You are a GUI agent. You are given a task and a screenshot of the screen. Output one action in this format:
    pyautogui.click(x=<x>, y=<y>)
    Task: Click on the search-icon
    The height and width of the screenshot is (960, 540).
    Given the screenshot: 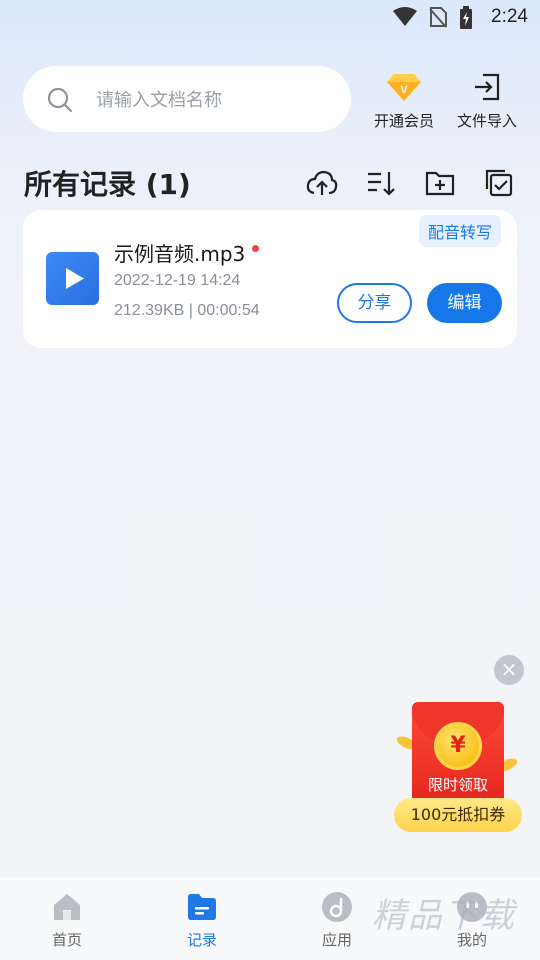 What is the action you would take?
    pyautogui.click(x=60, y=100)
    